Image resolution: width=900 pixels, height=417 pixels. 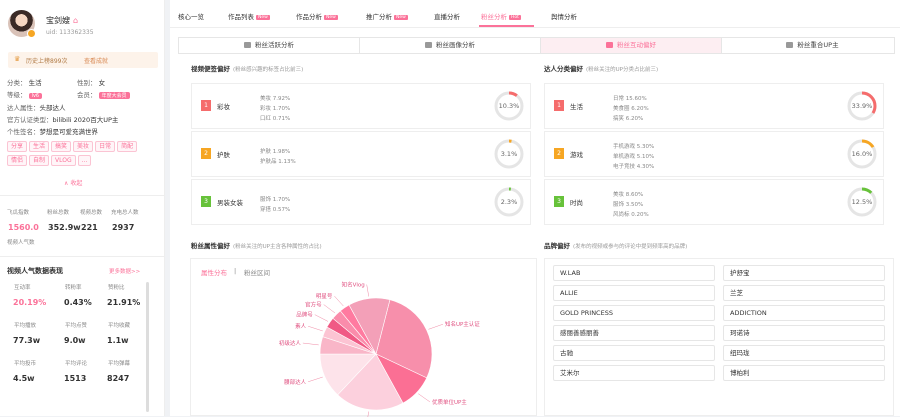 I want to click on metric-label: 转粉率, so click(x=73, y=288).